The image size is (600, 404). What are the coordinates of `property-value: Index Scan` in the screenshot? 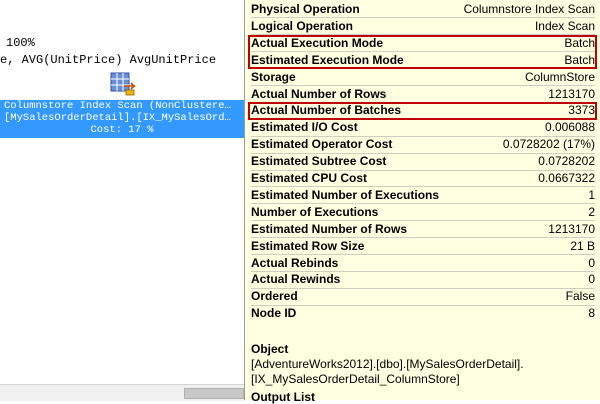 It's located at (564, 25).